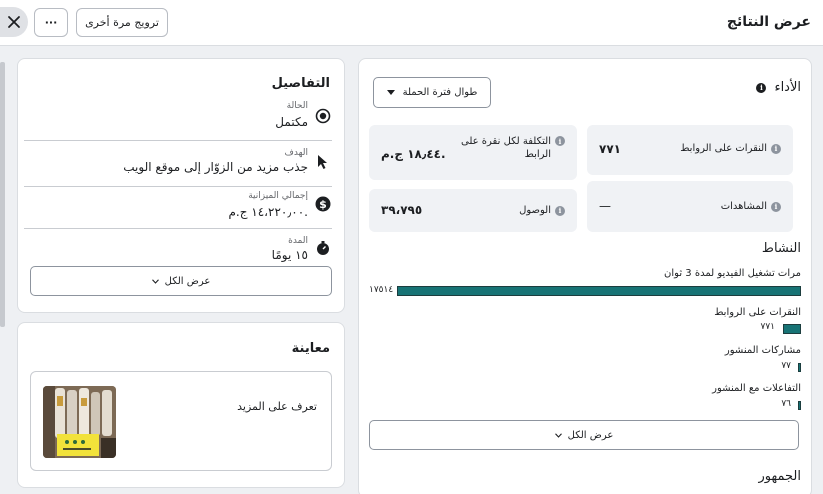 The height and width of the screenshot is (494, 823). What do you see at coordinates (215, 167) in the screenshot?
I see `detail-value: جذب مزيد من الزوّار إلى موقع الويب` at bounding box center [215, 167].